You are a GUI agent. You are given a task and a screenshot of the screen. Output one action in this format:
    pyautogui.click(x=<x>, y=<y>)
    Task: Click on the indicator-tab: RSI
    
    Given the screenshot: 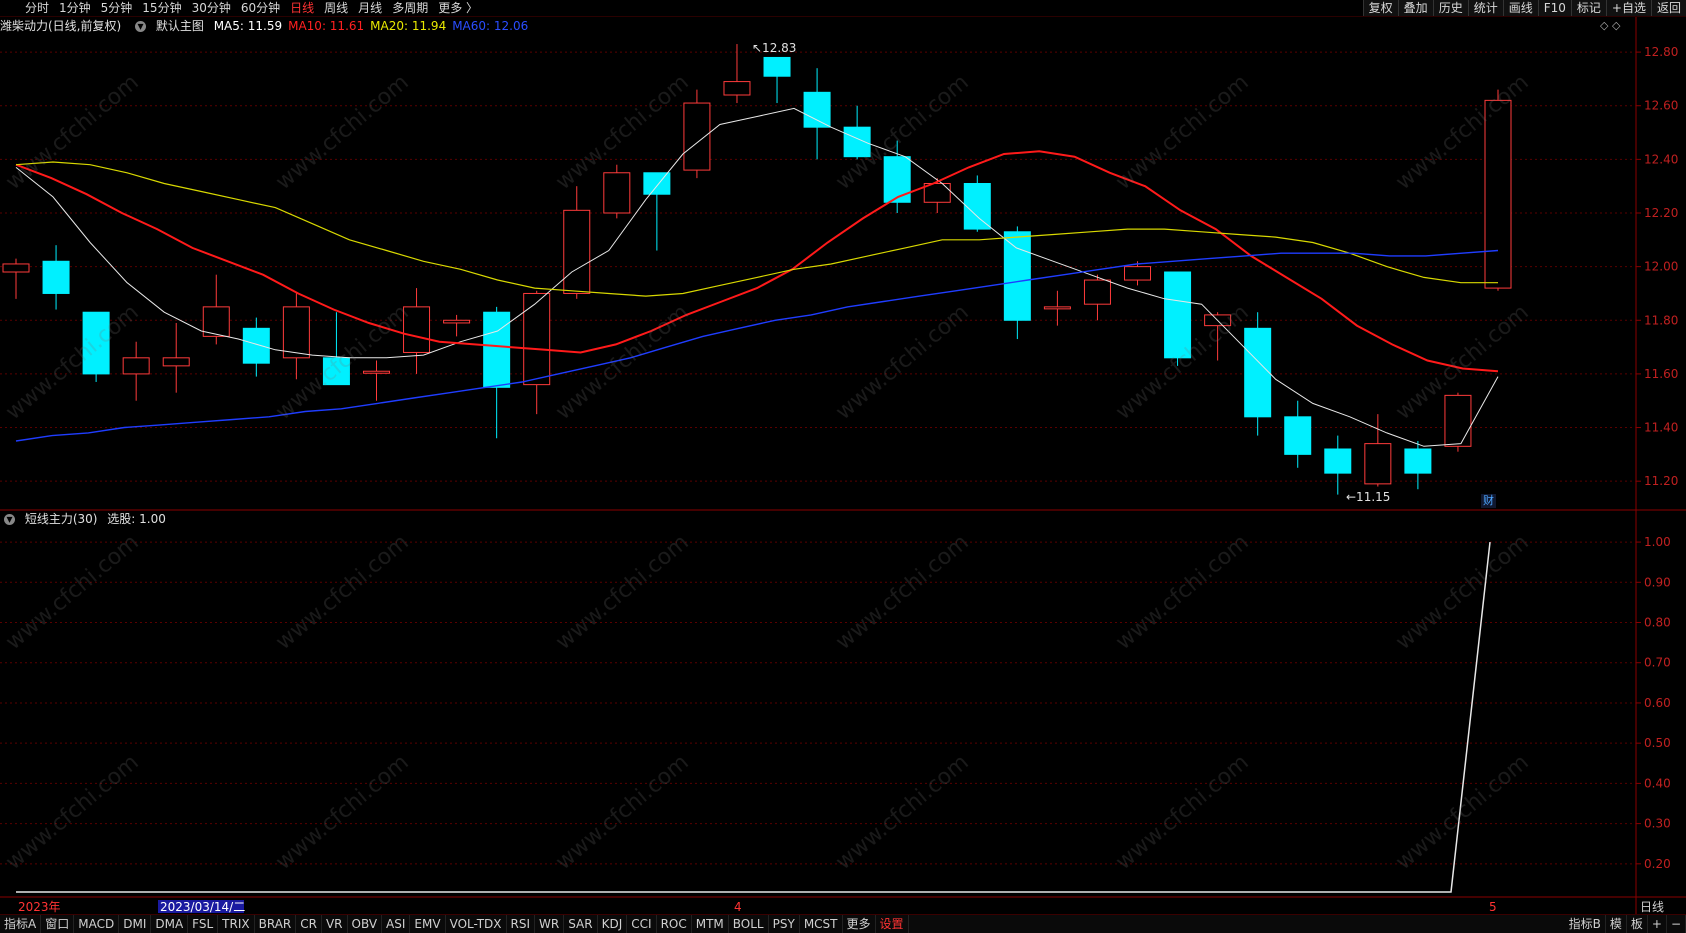 What is the action you would take?
    pyautogui.click(x=521, y=924)
    